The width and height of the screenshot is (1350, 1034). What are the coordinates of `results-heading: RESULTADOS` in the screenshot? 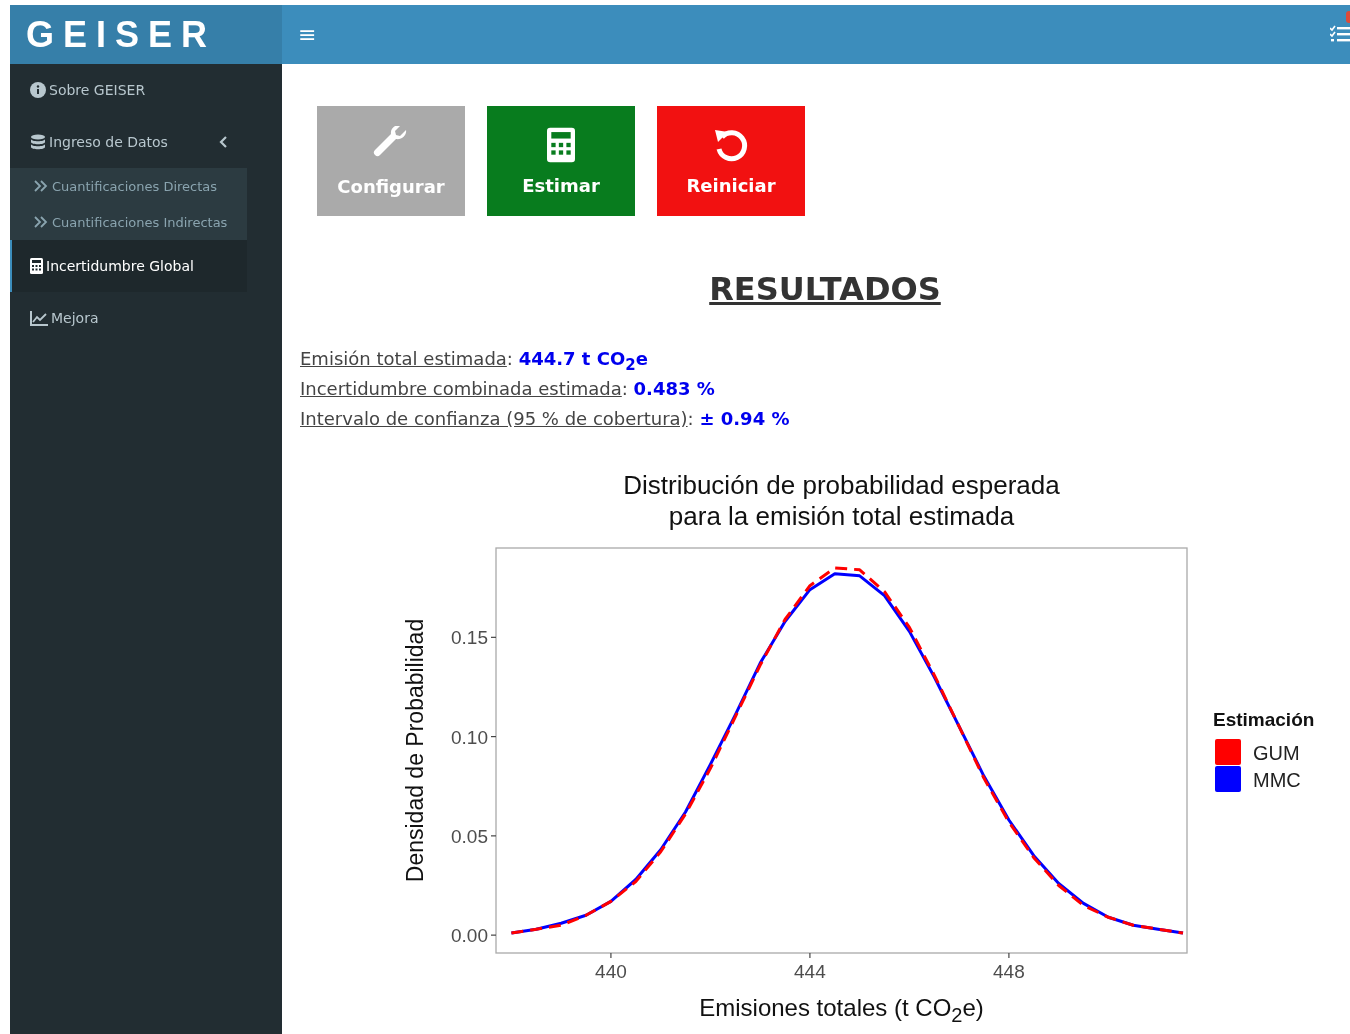 It's located at (825, 289).